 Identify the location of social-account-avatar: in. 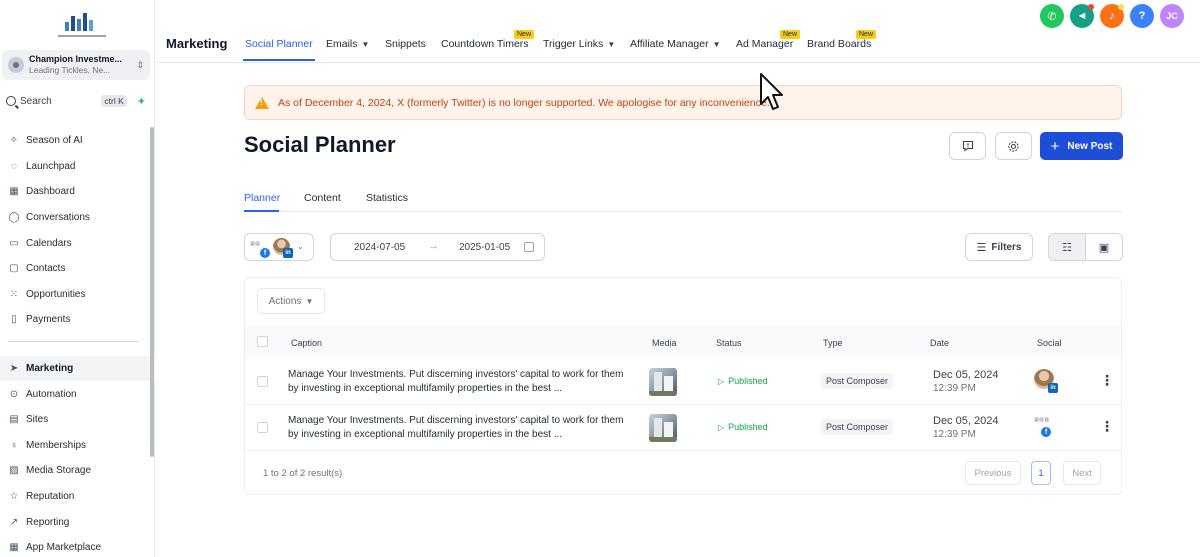
(1046, 381).